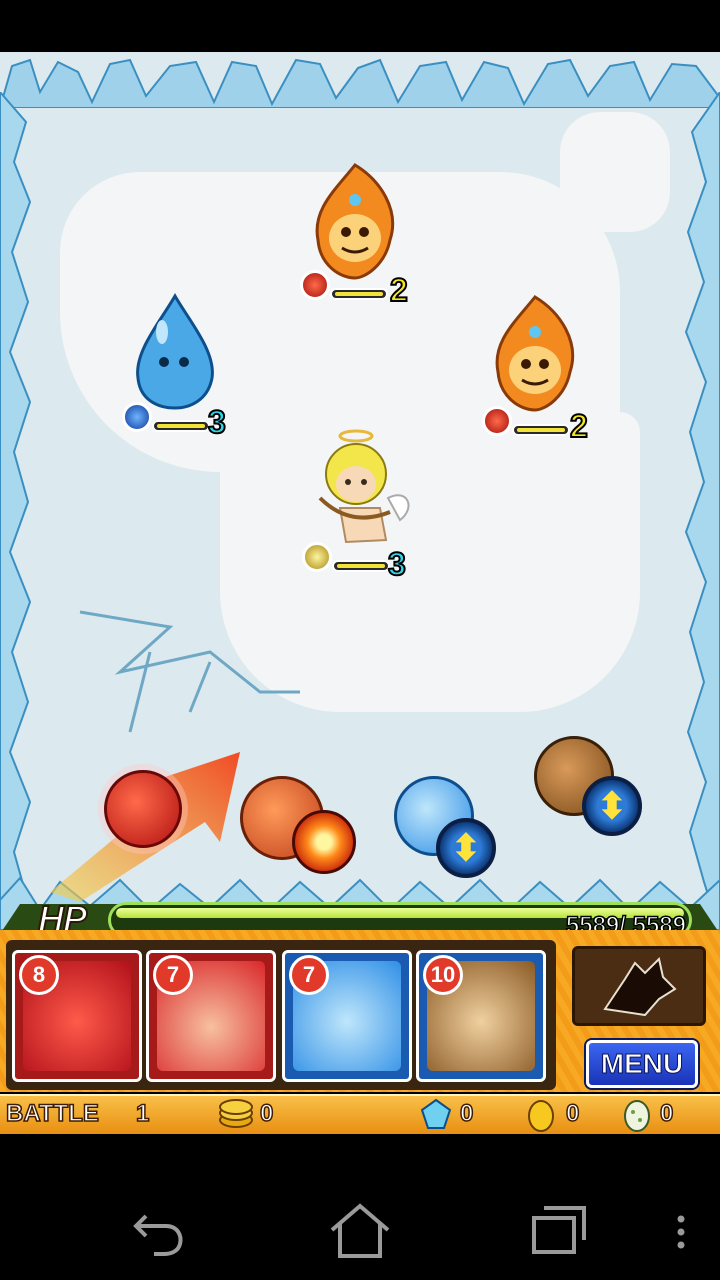  I want to click on angel-archer-sprite, so click(364, 486).